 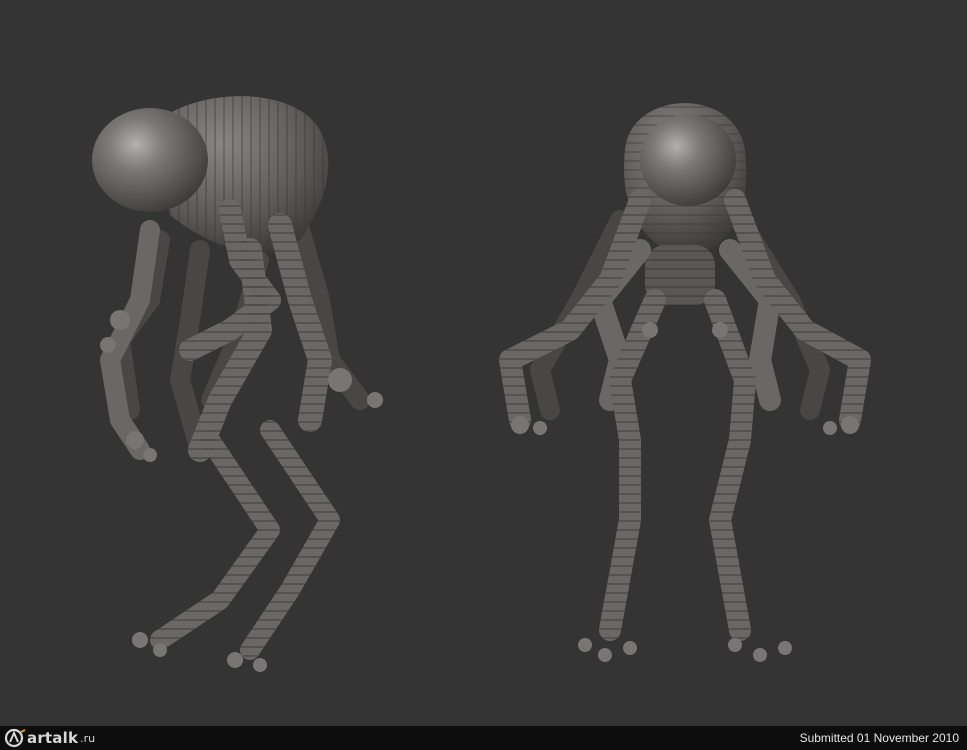 What do you see at coordinates (483, 738) in the screenshot?
I see `footer-bar: artalk .ru Submitted 01 November 2010` at bounding box center [483, 738].